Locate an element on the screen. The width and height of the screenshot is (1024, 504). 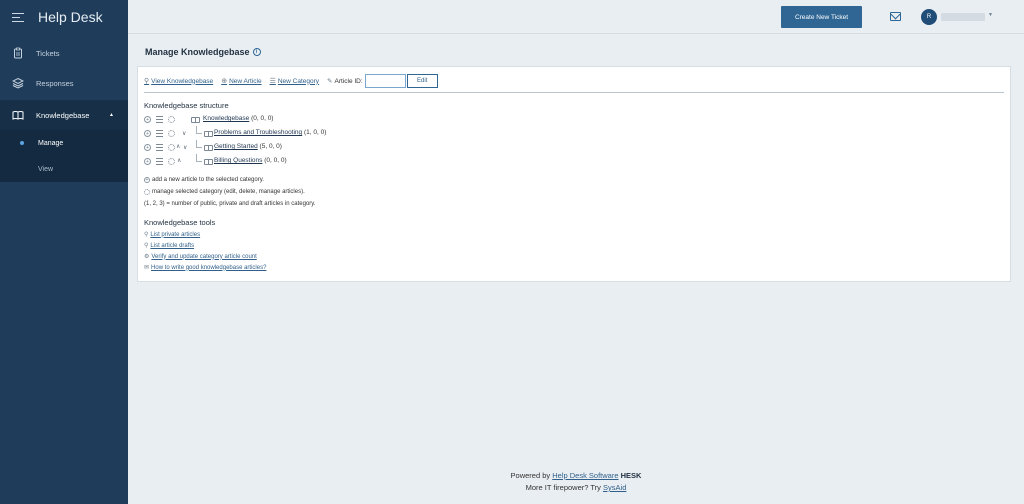
avatar: R is located at coordinates (929, 17).